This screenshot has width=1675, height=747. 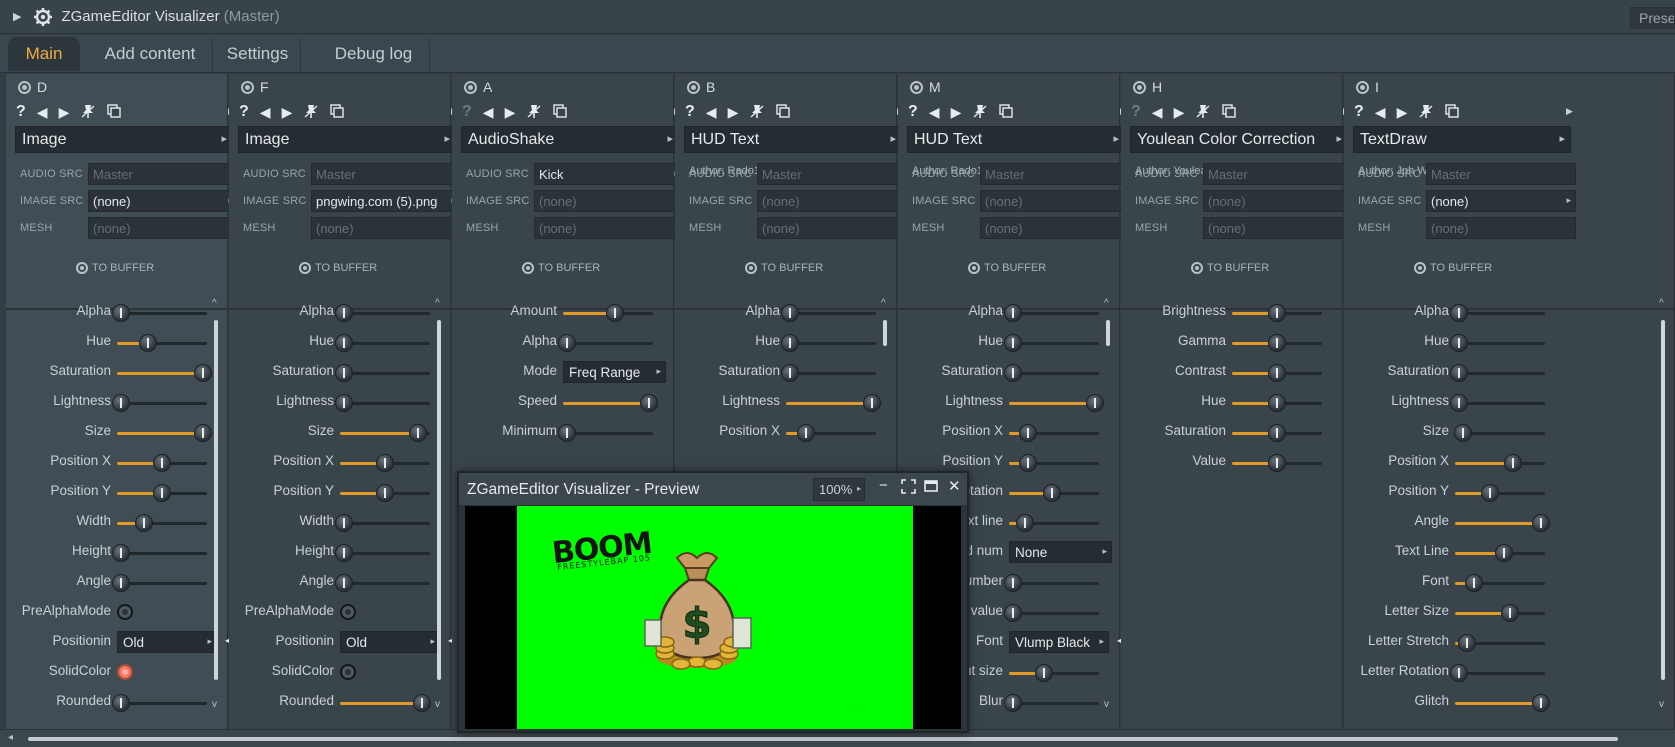 I want to click on next-effect-icon: ▶, so click(x=956, y=112).